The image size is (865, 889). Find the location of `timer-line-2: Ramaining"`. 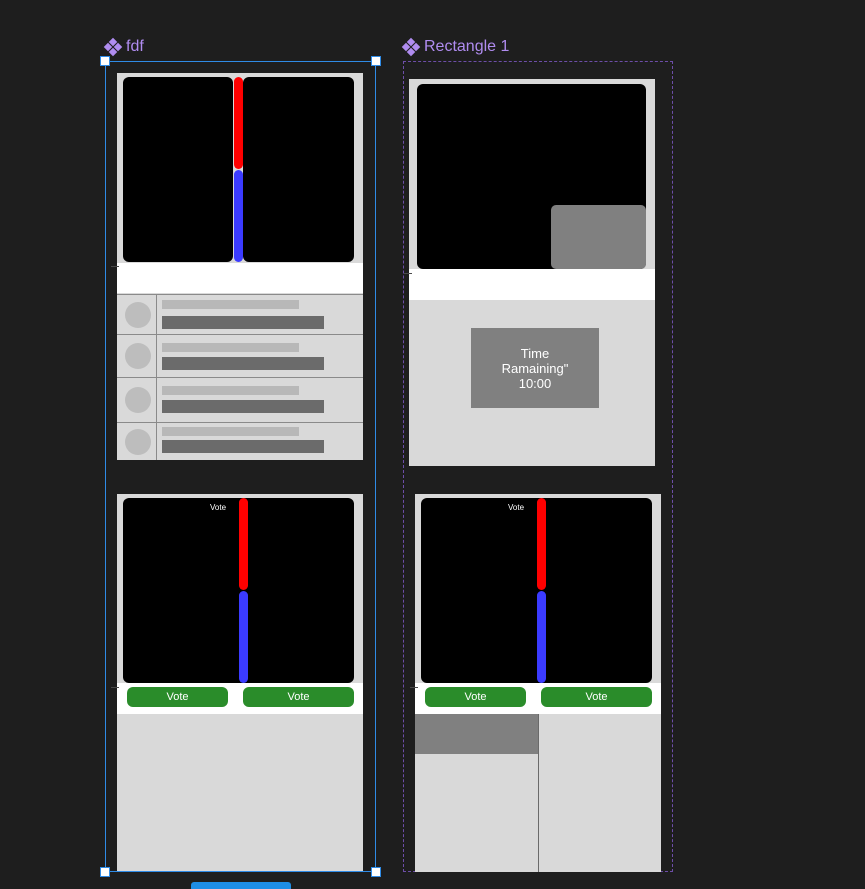

timer-line-2: Ramaining" is located at coordinates (535, 368).